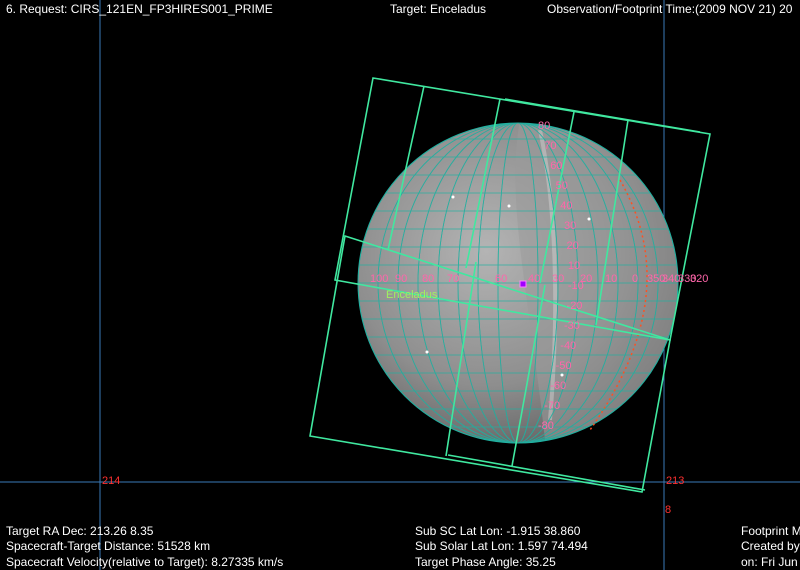 The width and height of the screenshot is (800, 570). Describe the element at coordinates (566, 206) in the screenshot. I see `latitude-label: 40` at that location.